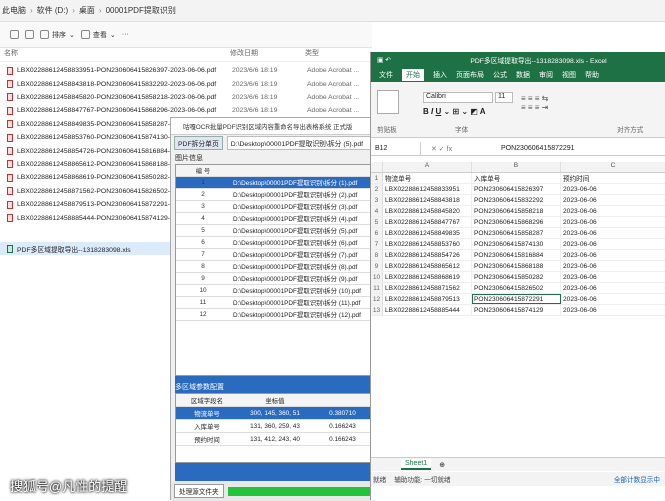 The image size is (665, 501). I want to click on cell: LBX02288612458845820, so click(427, 211).